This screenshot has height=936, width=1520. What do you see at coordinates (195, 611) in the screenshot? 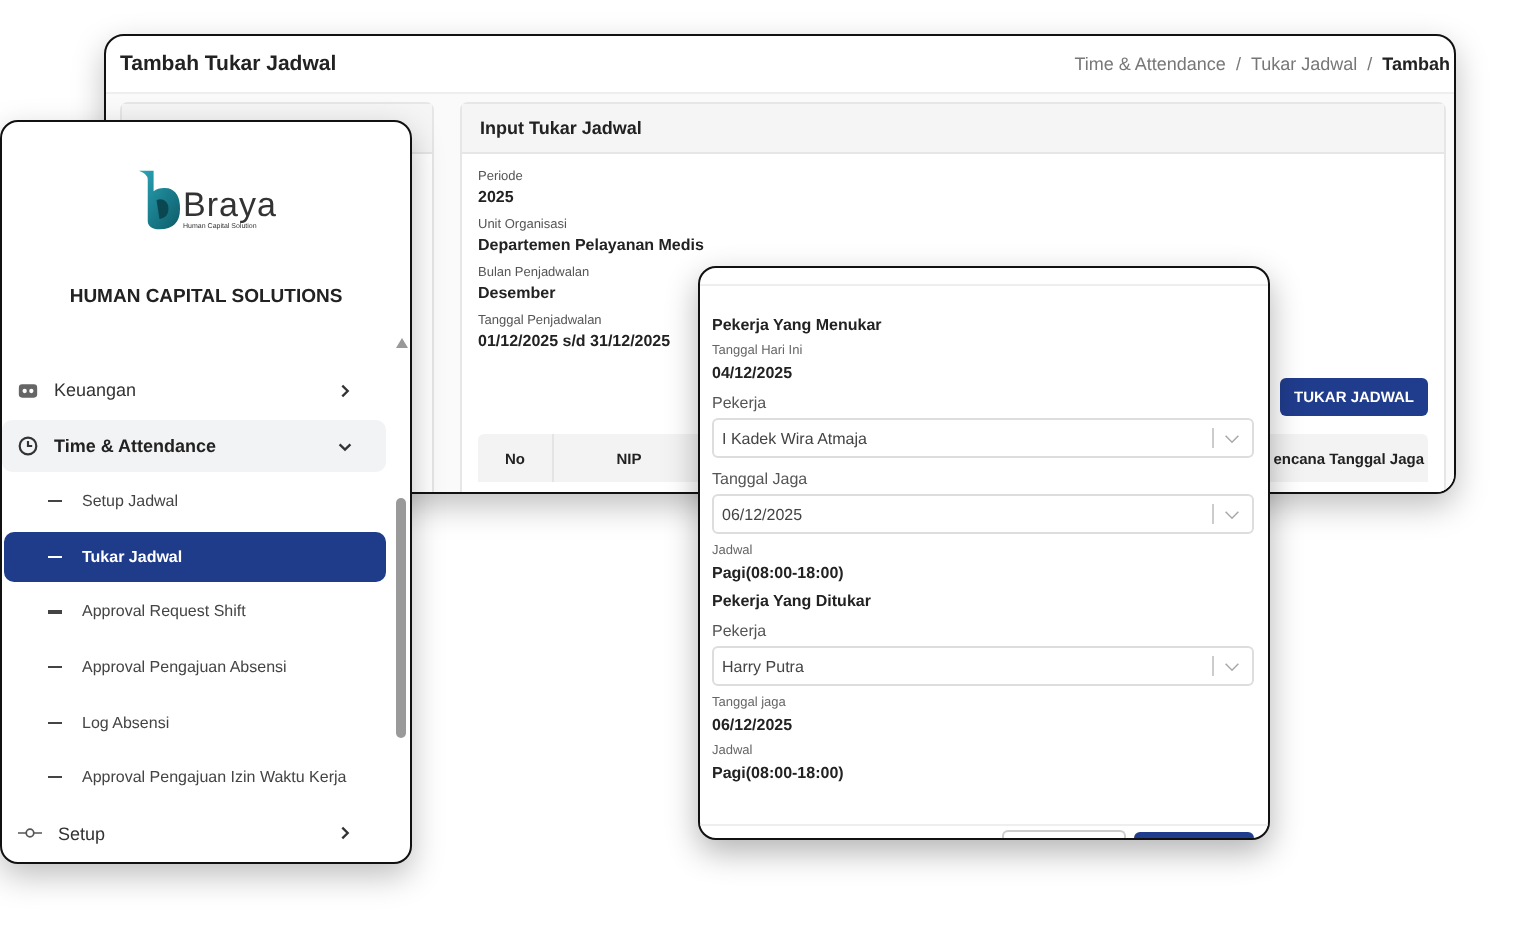
I see `submenu-item: Approval Request Shift` at bounding box center [195, 611].